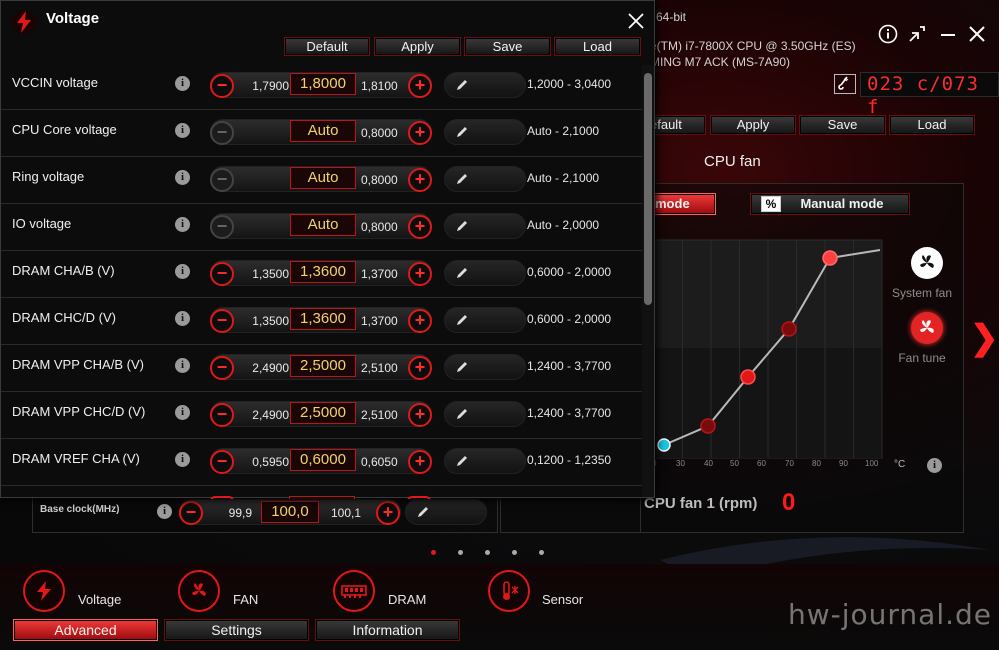 Image resolution: width=999 pixels, height=650 pixels. I want to click on voltage-close-icon, so click(636, 23).